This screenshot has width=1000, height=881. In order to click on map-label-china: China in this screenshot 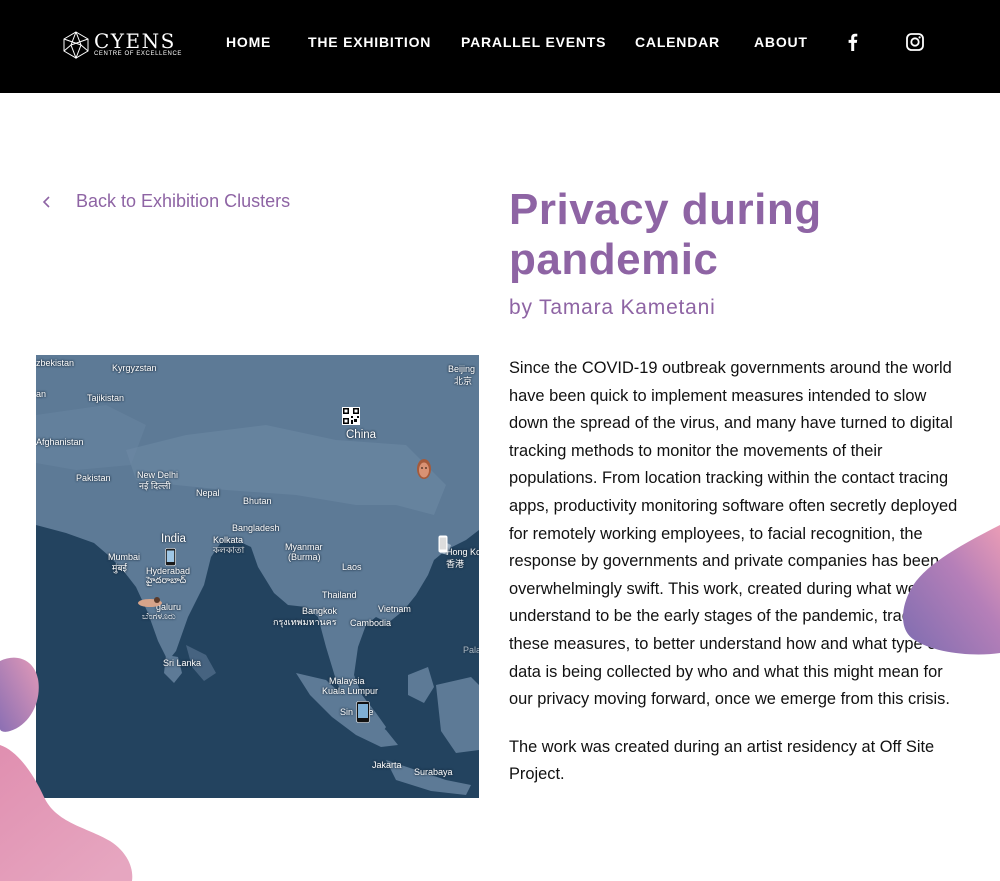, I will do `click(361, 435)`.